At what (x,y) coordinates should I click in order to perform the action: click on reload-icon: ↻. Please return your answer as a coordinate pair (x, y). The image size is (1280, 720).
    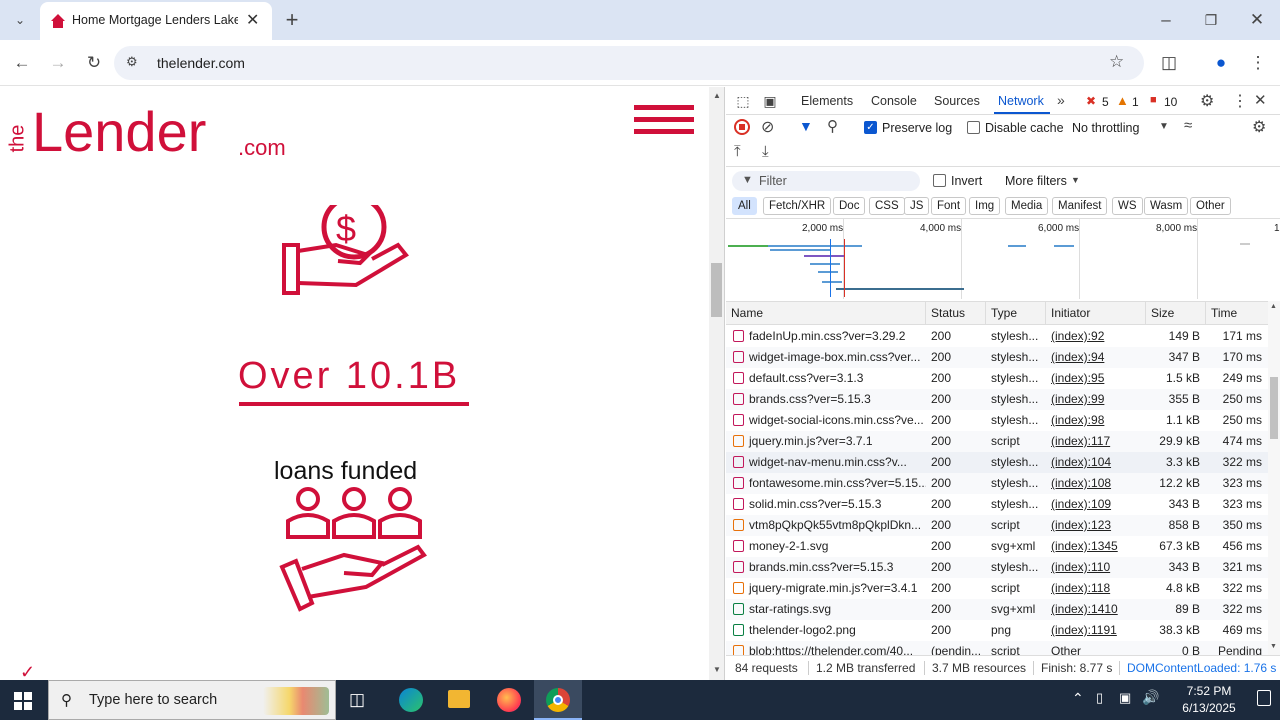
    Looking at the image, I should click on (94, 63).